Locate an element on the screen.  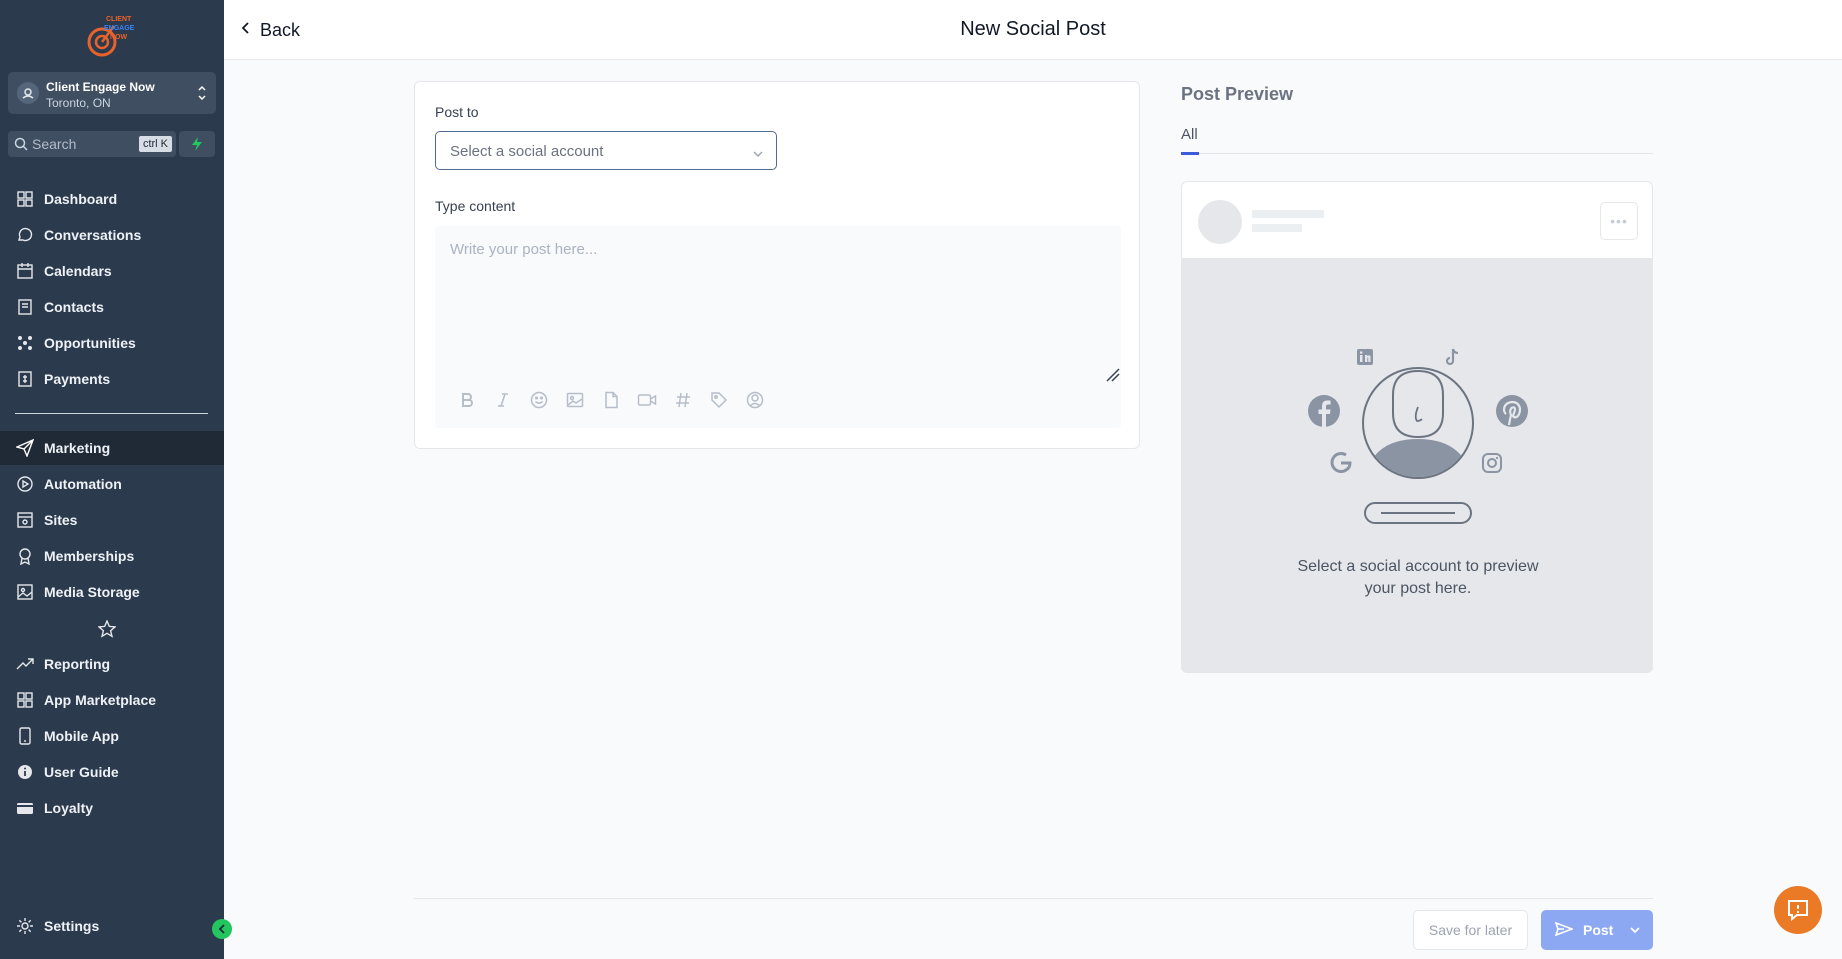
brand-logo: CLIENT ENGAGE NOW is located at coordinates (112, 36).